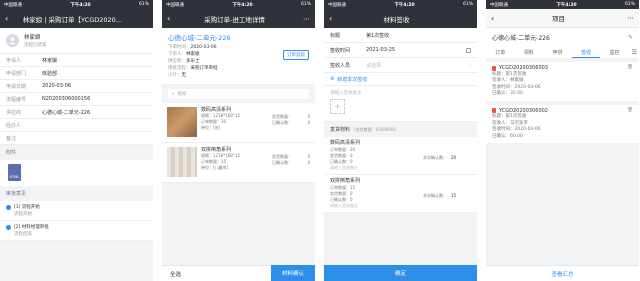 Image resolution: width=640 pixels, height=281 pixels. Describe the element at coordinates (447, 156) in the screenshot. I see `item-this-confirm: 本次确认数： 20` at that location.